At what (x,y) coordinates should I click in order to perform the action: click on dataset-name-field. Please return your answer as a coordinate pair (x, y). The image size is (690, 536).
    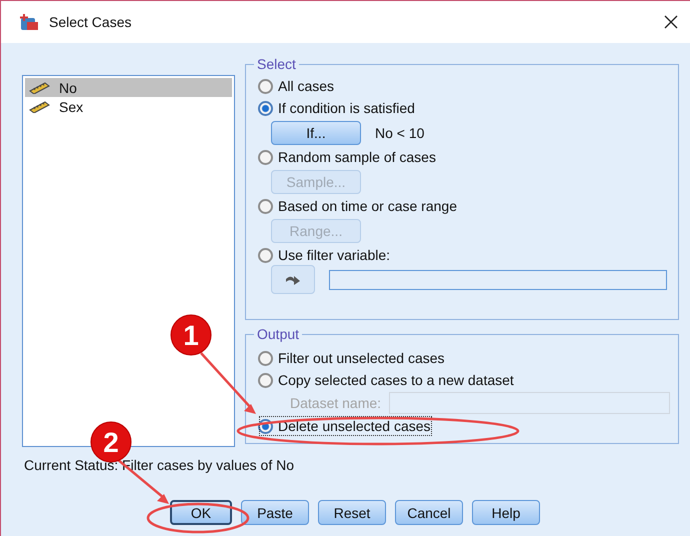
    Looking at the image, I should click on (529, 403).